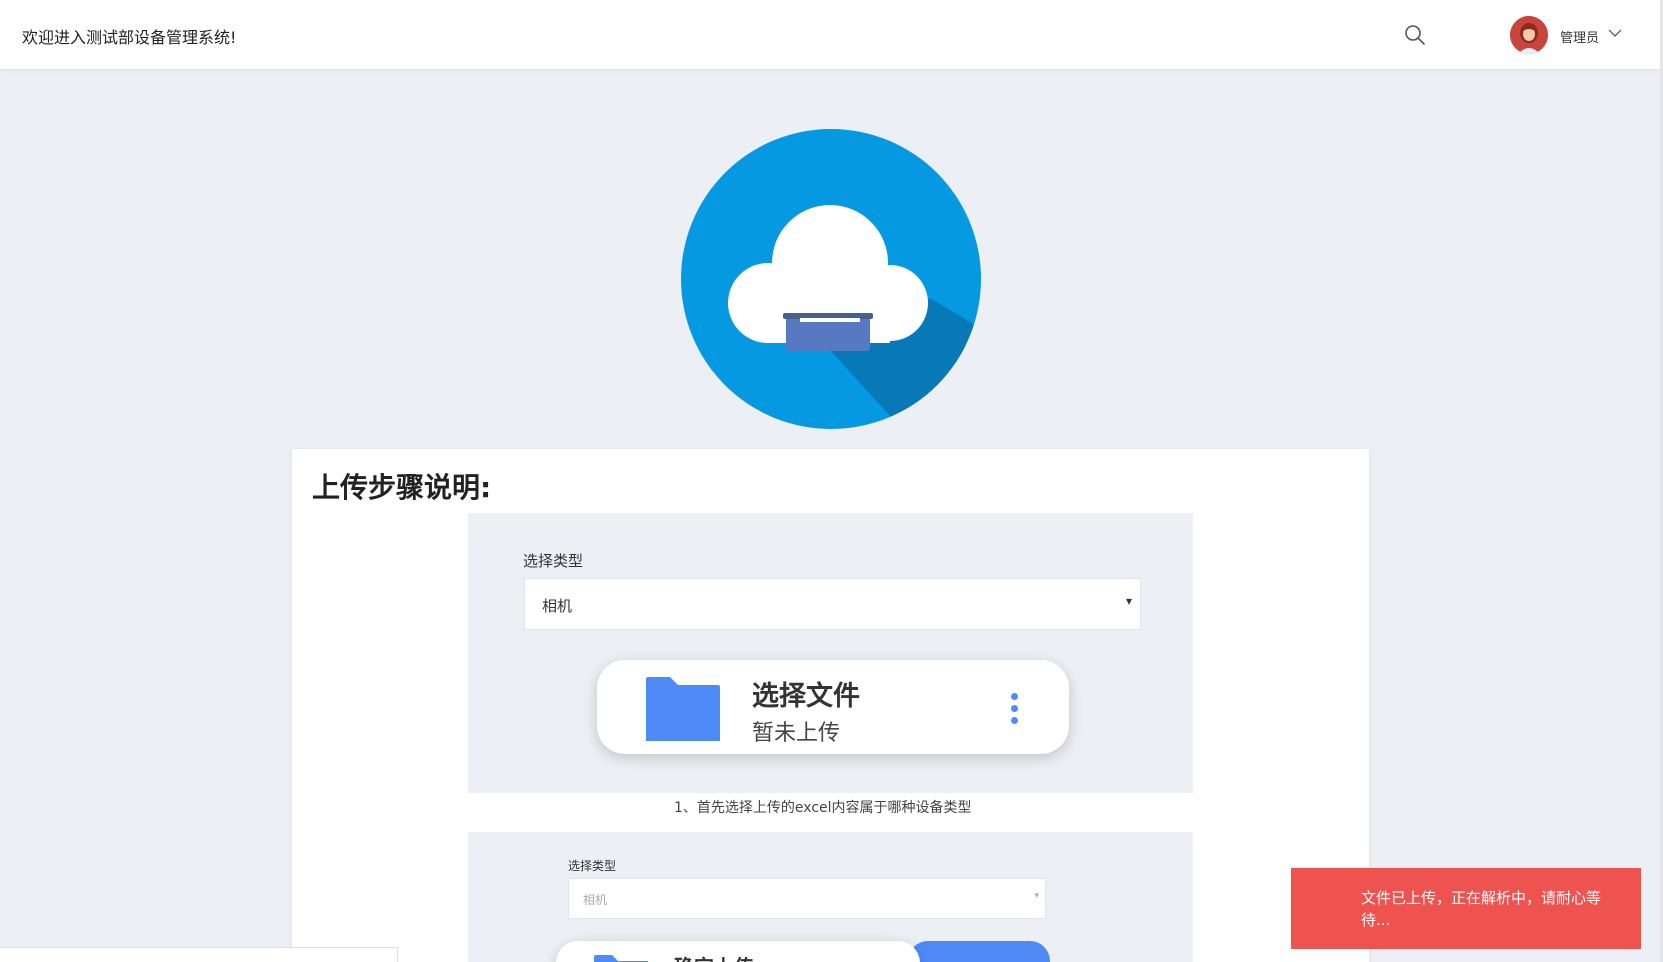 The height and width of the screenshot is (962, 1663). Describe the element at coordinates (129, 37) in the screenshot. I see `app-title: 欢迎进入测试部设备管理系统!` at that location.